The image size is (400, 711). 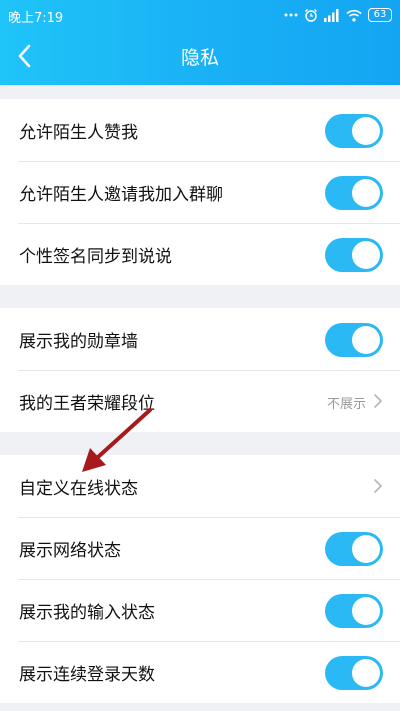 I want to click on row-label: 展示连续登录天数, so click(x=87, y=674).